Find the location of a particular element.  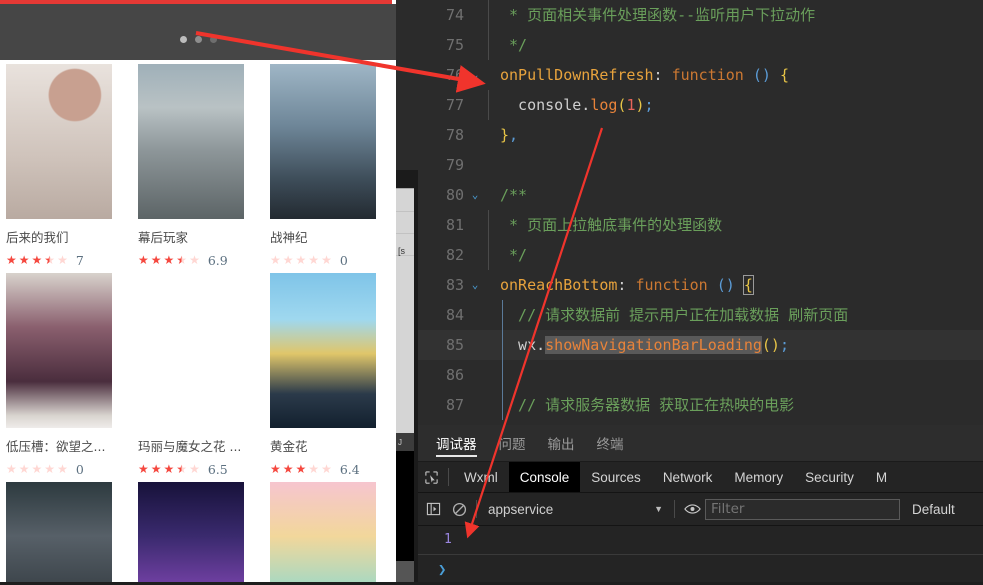

panel-tab: Memory is located at coordinates (758, 477).